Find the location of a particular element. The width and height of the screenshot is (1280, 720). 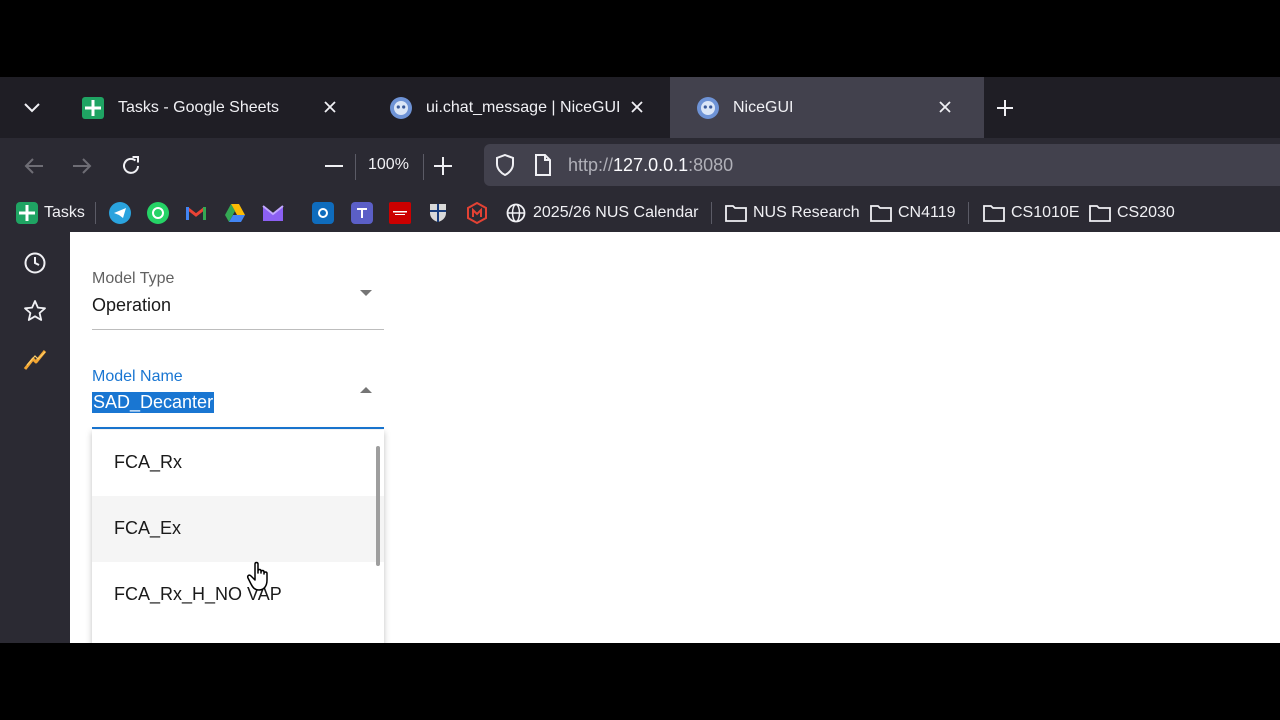

model-type-label: Model Type is located at coordinates (133, 278).